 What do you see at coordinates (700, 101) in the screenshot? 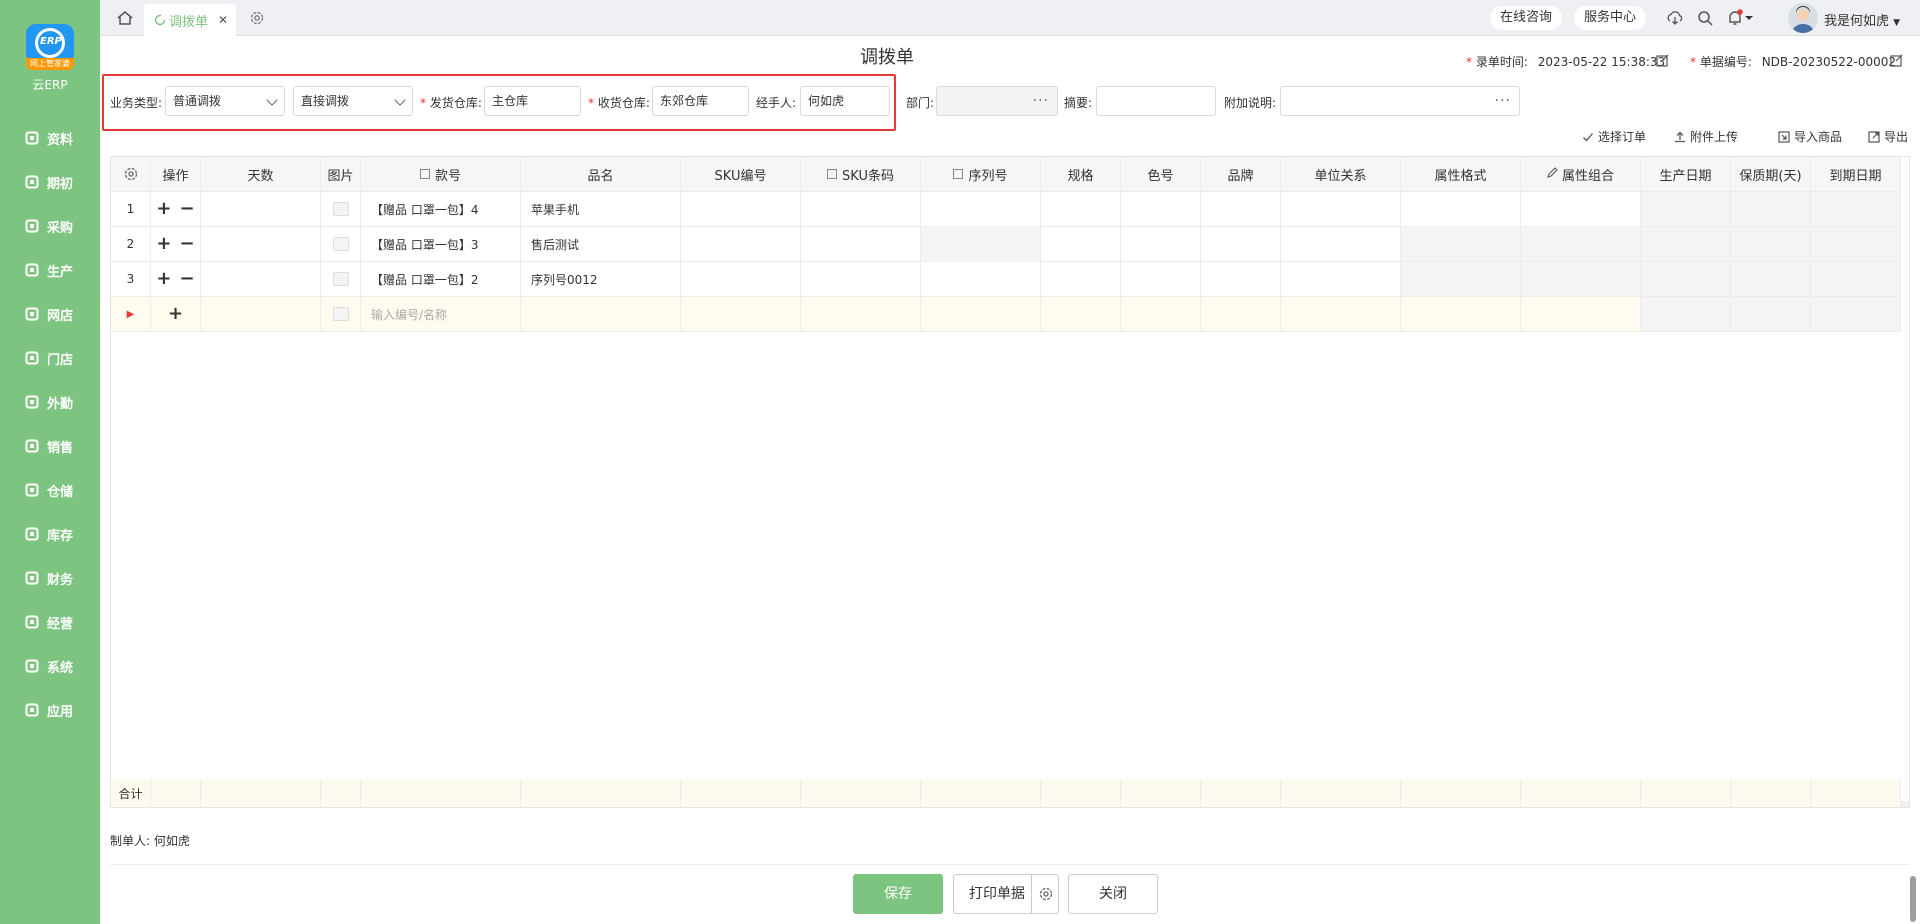
I see `to-warehouse-field: 东郊仓库` at bounding box center [700, 101].